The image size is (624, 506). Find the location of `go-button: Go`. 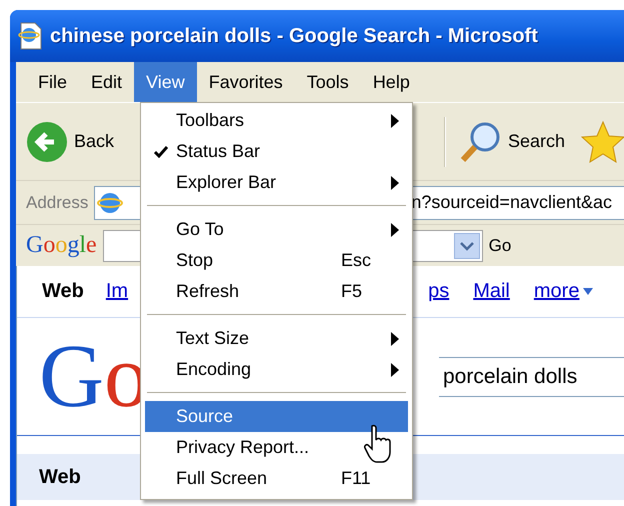

go-button: Go is located at coordinates (500, 246).